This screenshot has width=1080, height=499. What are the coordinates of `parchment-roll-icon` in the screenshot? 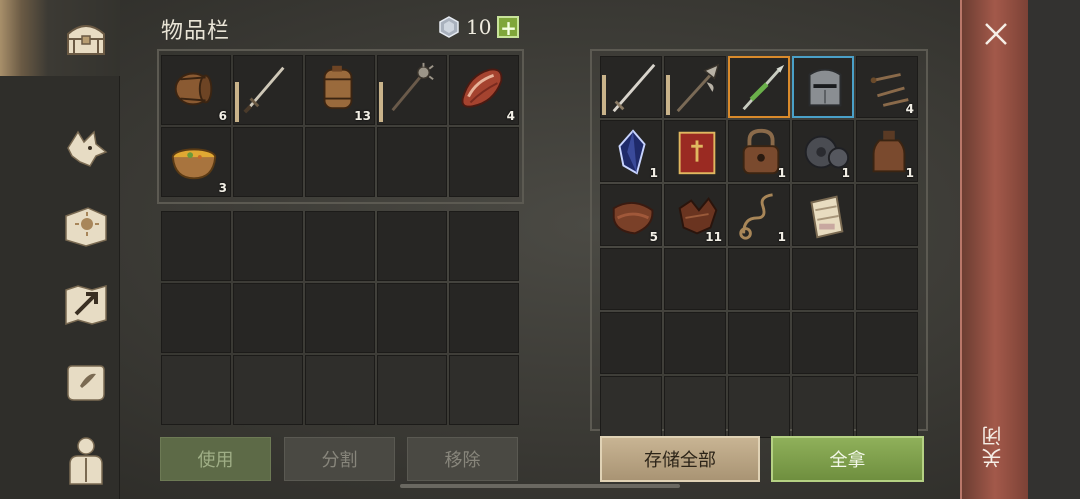 It's located at (827, 217).